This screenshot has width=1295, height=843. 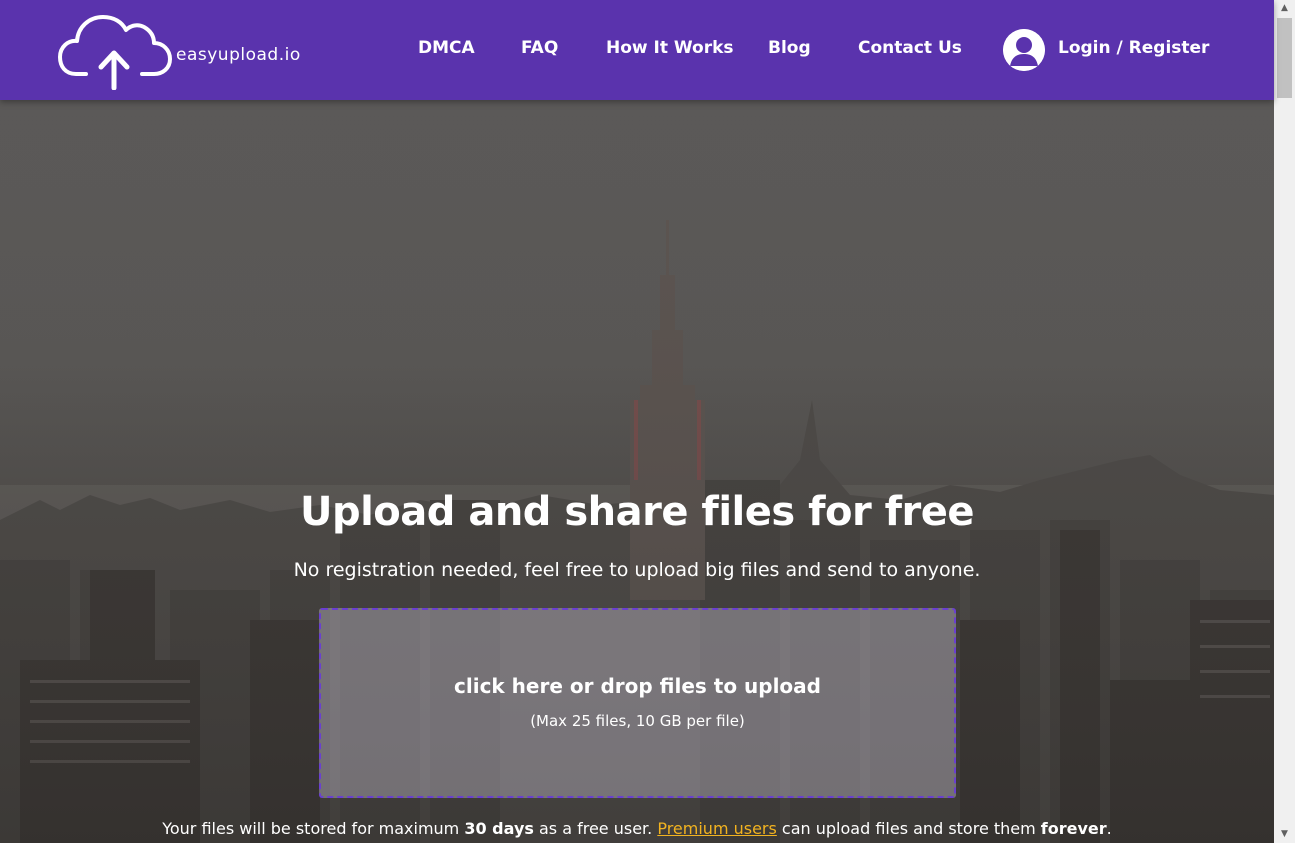 What do you see at coordinates (313, 828) in the screenshot?
I see `info-text-1: Your files will be stored for maximum` at bounding box center [313, 828].